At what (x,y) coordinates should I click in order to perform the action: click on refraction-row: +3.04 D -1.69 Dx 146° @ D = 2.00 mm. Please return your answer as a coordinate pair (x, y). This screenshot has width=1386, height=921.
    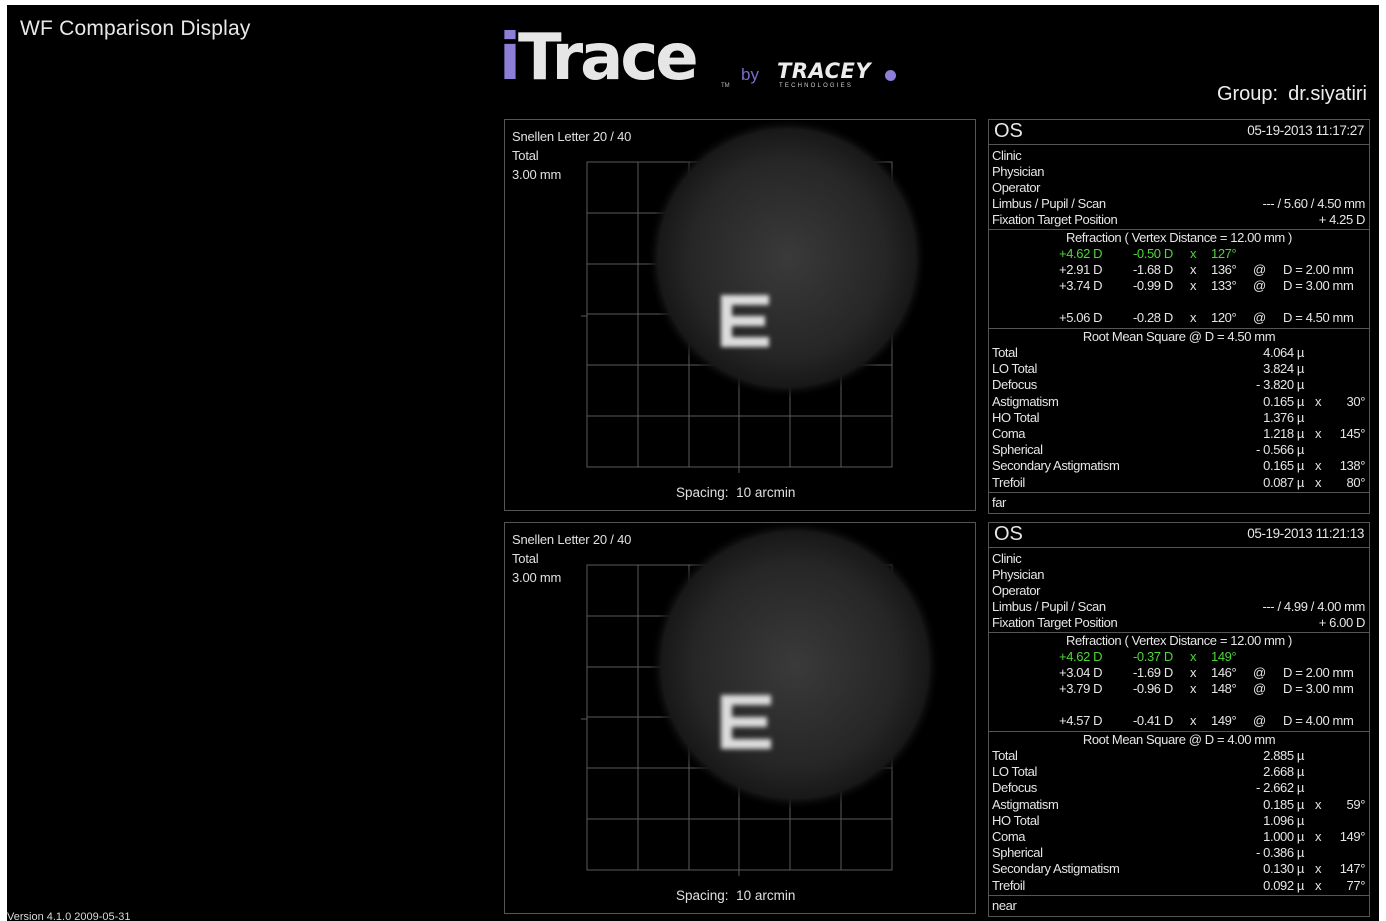
    Looking at the image, I should click on (1206, 672).